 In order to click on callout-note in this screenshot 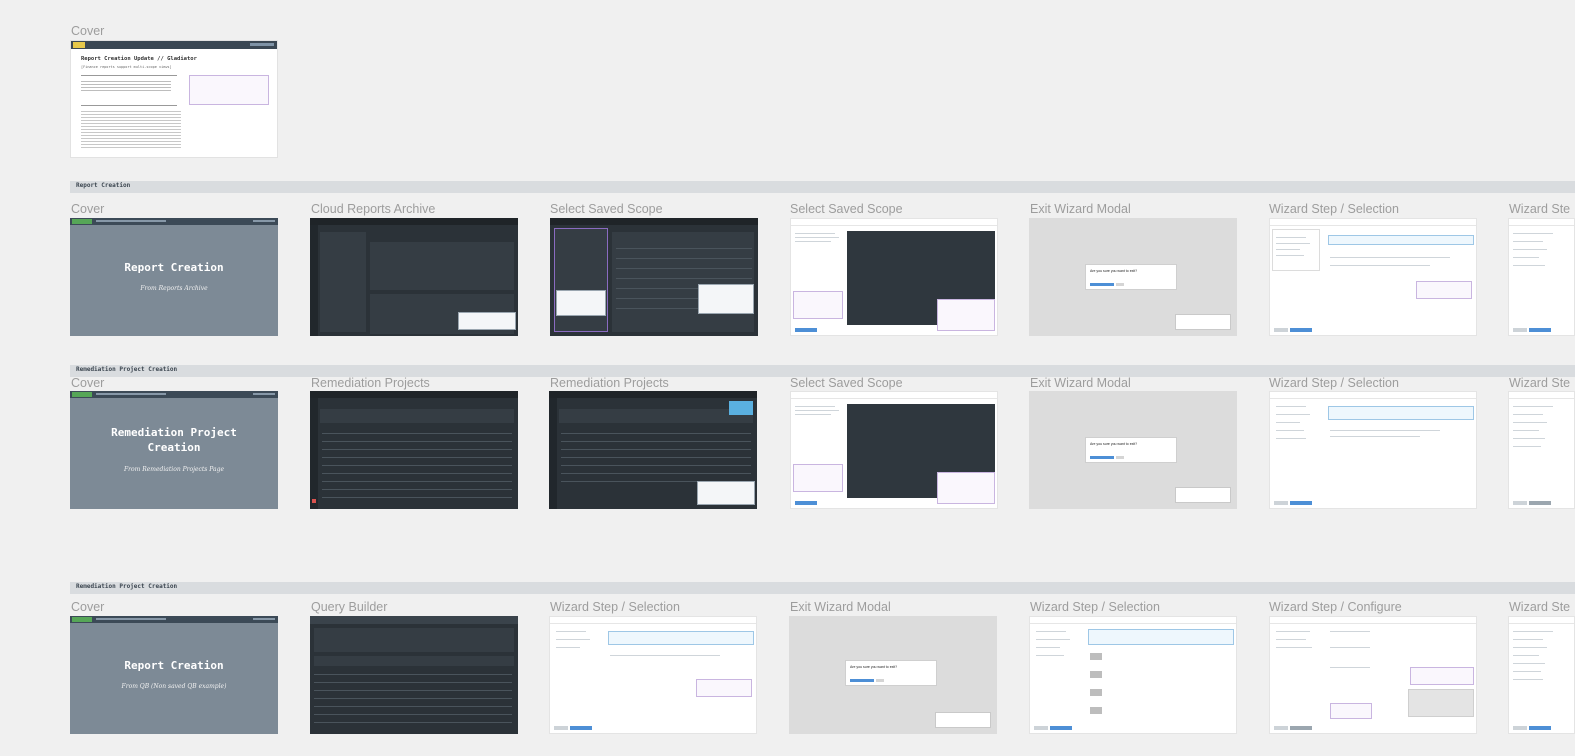, I will do `click(229, 90)`.